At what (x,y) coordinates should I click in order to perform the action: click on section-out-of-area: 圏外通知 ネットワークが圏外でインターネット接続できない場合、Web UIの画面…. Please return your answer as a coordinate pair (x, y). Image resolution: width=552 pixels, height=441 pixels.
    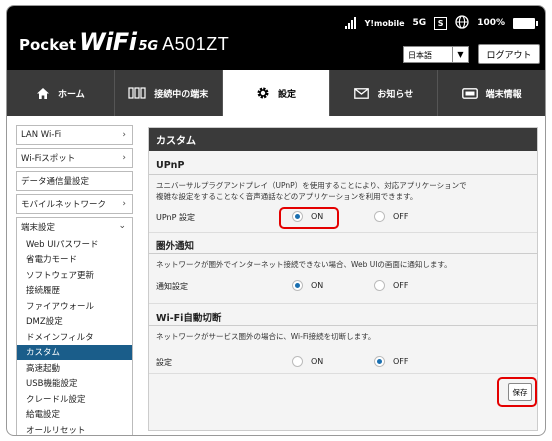
    Looking at the image, I should click on (343, 263).